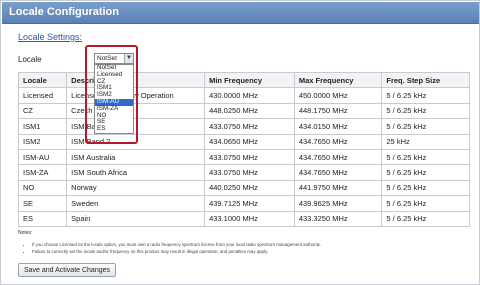 The height and width of the screenshot is (285, 480). What do you see at coordinates (136, 95) in the screenshot?
I see `cell-description: Licensed Frequency Operation` at bounding box center [136, 95].